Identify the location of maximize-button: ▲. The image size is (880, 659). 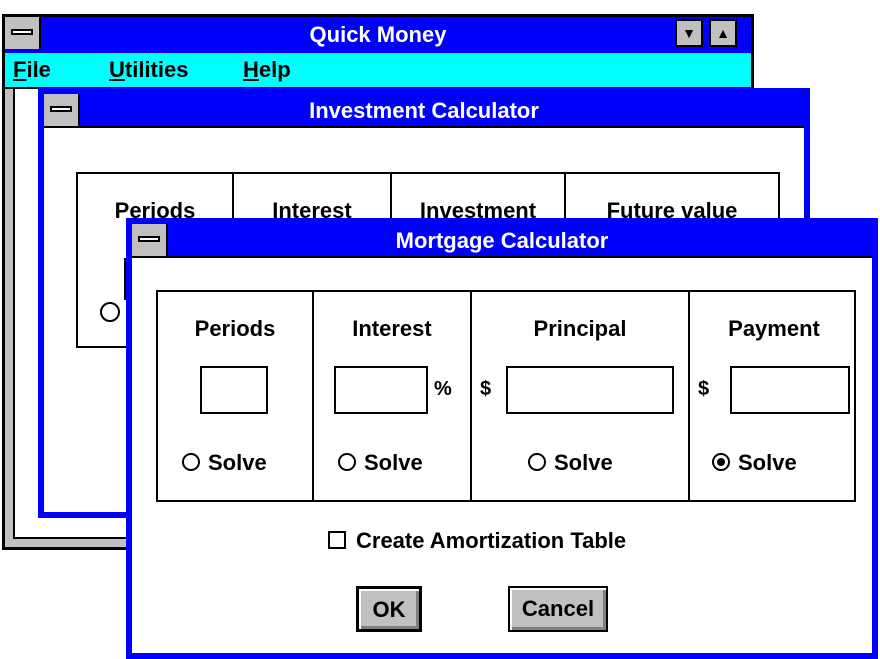
(723, 33).